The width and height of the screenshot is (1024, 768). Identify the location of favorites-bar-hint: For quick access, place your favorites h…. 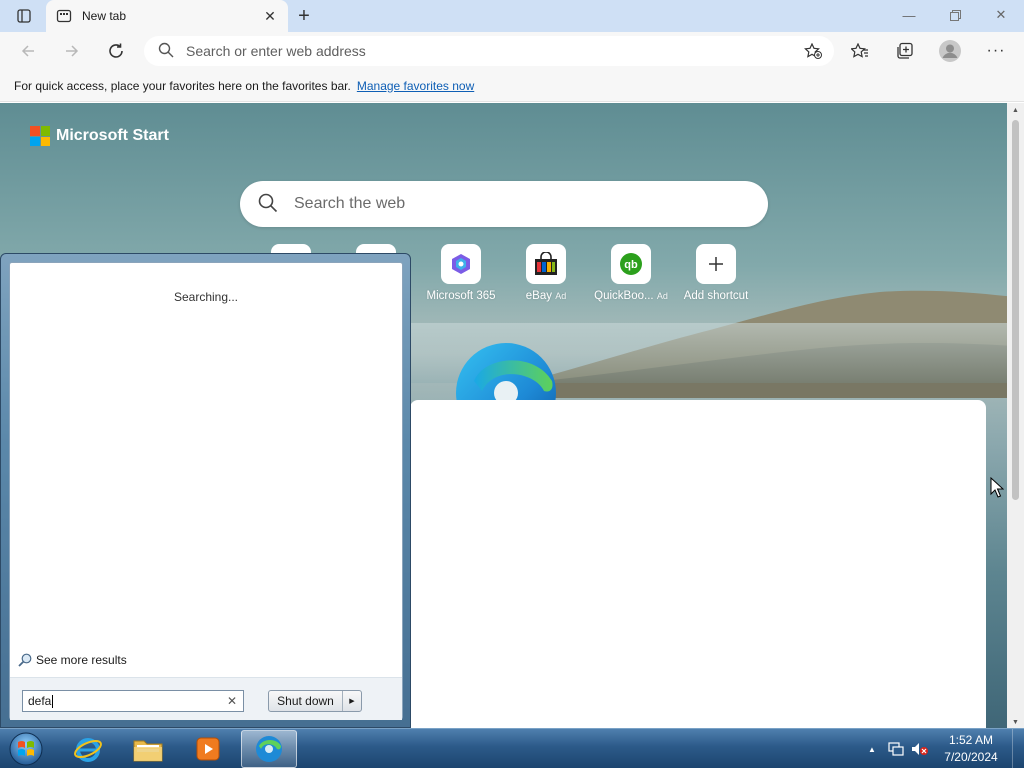
(182, 85).